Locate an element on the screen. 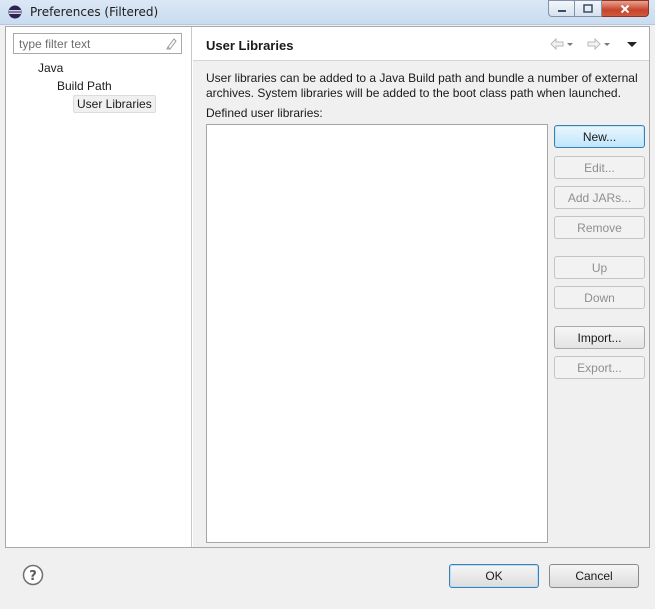  view-menu-icon is located at coordinates (632, 44).